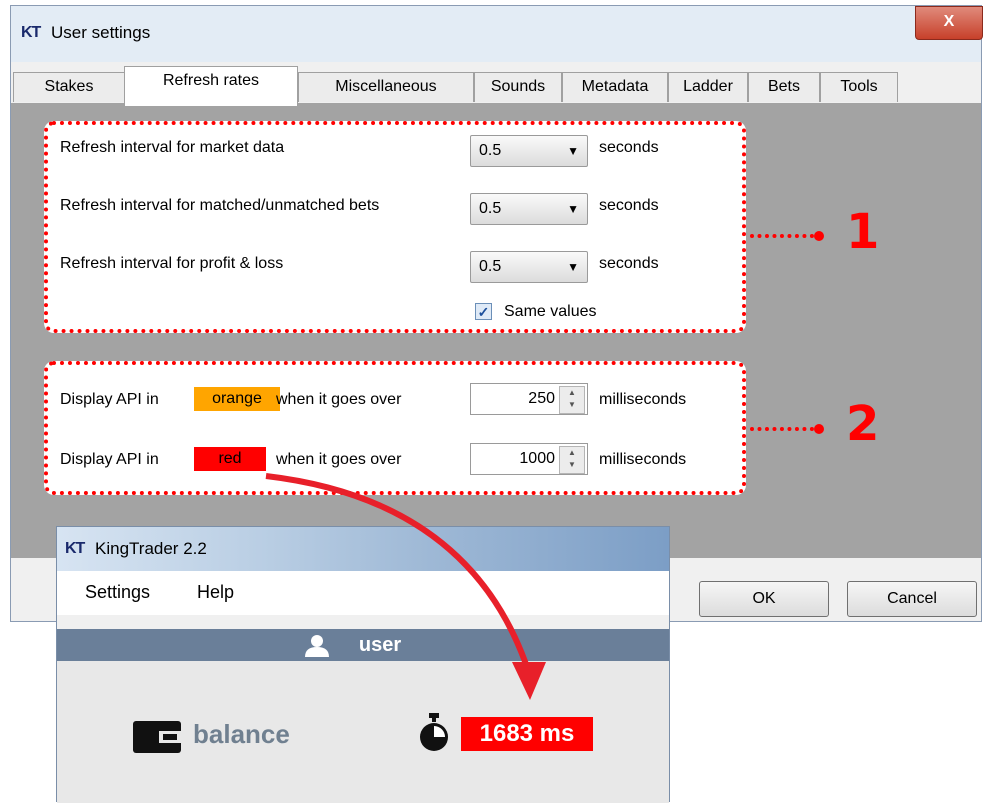  I want to click on red-threshold-spinner: 1000 ▲ ▼, so click(529, 459).